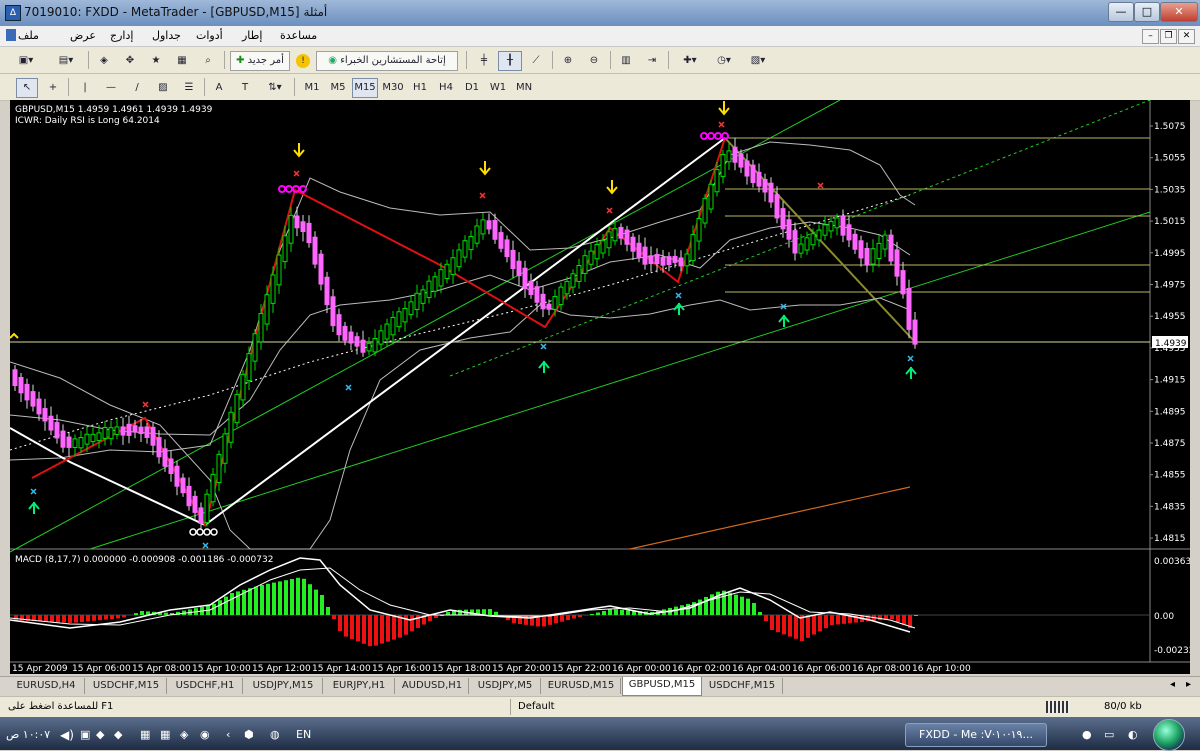  What do you see at coordinates (1133, 734) in the screenshot?
I see `quicklaunch-icon: ◐` at bounding box center [1133, 734].